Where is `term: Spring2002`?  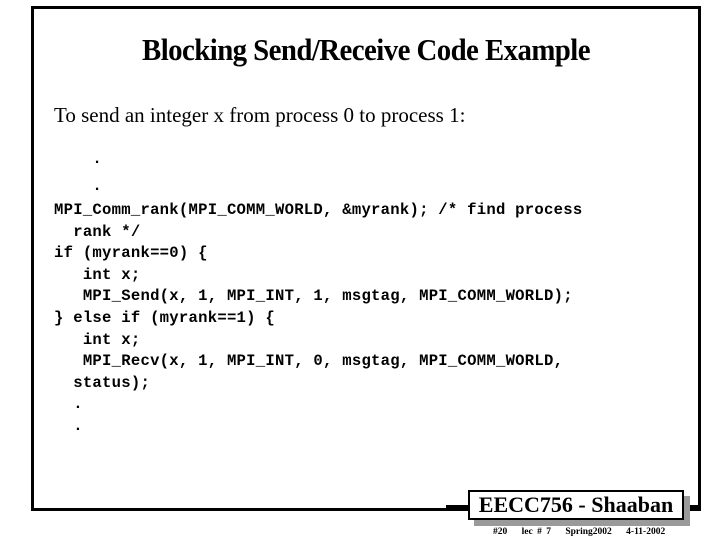
term: Spring2002 is located at coordinates (588, 532).